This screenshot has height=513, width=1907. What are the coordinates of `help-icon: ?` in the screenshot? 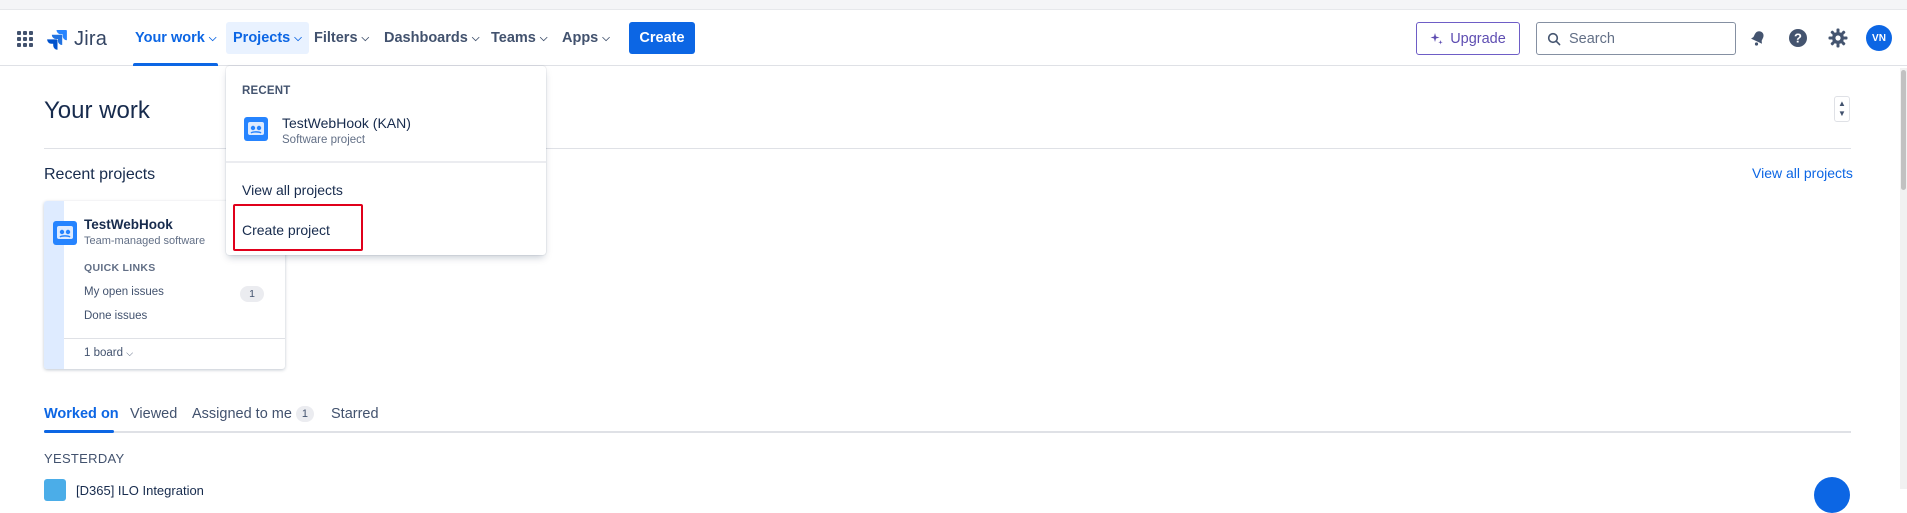 It's located at (1798, 38).